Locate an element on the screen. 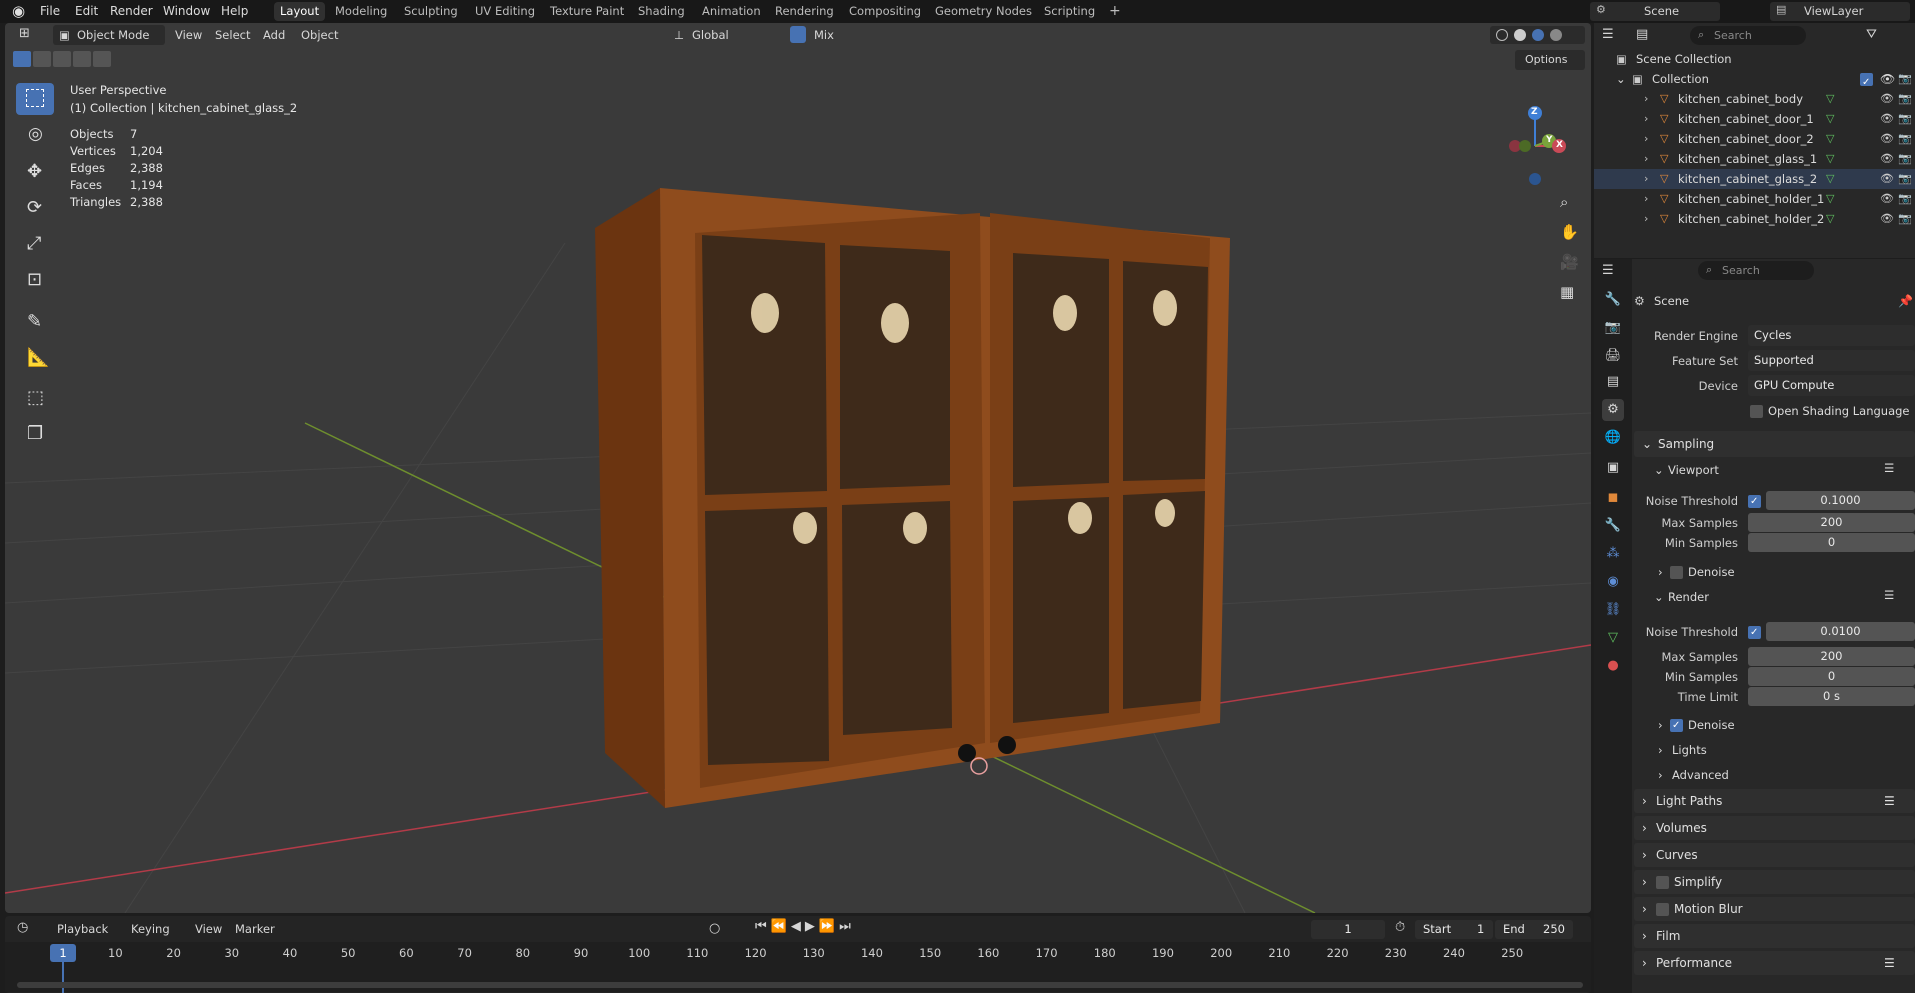  r-denoise-subpanel: › Denoise is located at coordinates (1780, 725).